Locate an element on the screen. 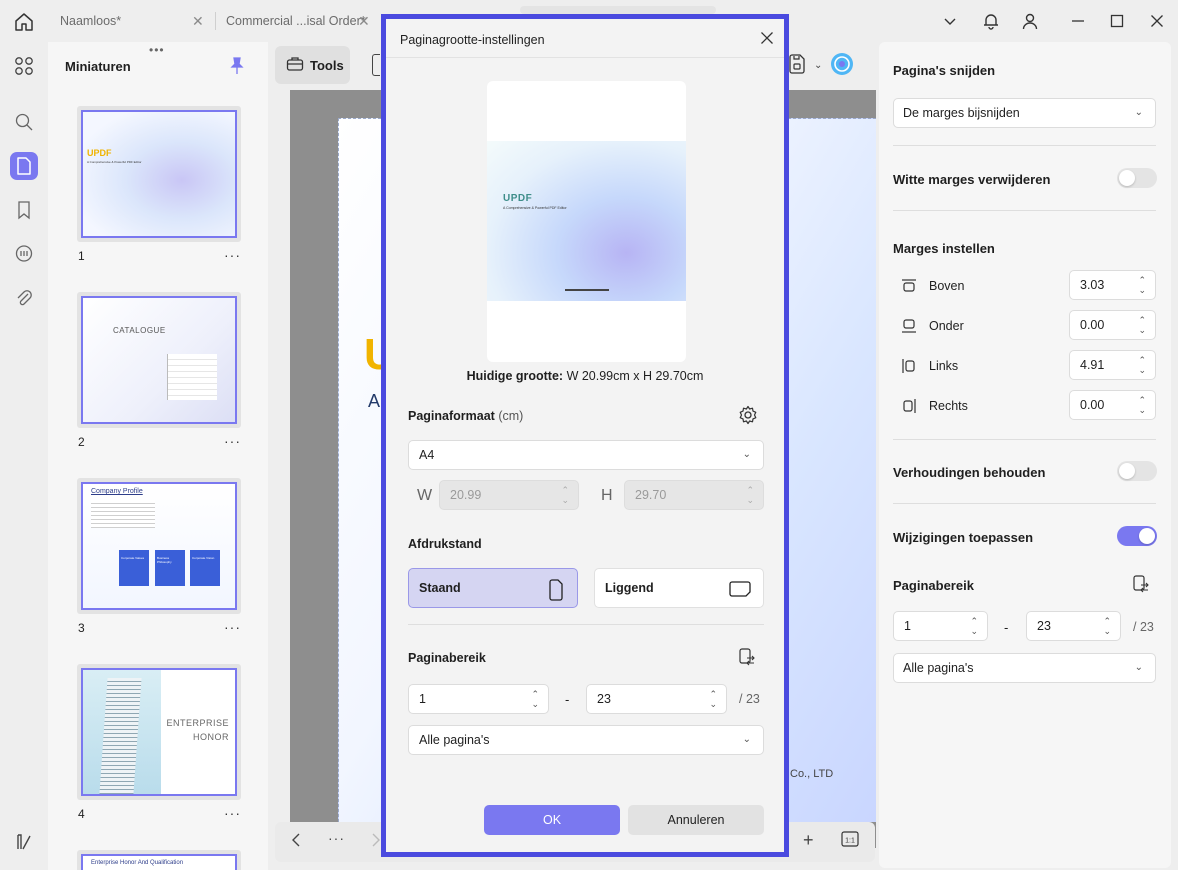 This screenshot has width=1178, height=870. drag-handle: ••• is located at coordinates (157, 50).